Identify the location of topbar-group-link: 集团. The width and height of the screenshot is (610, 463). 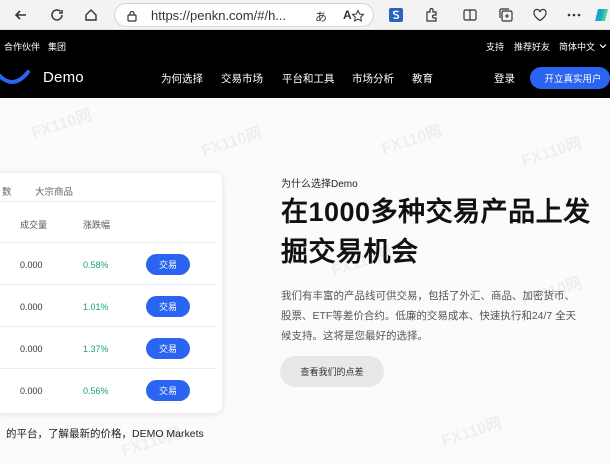
(57, 46).